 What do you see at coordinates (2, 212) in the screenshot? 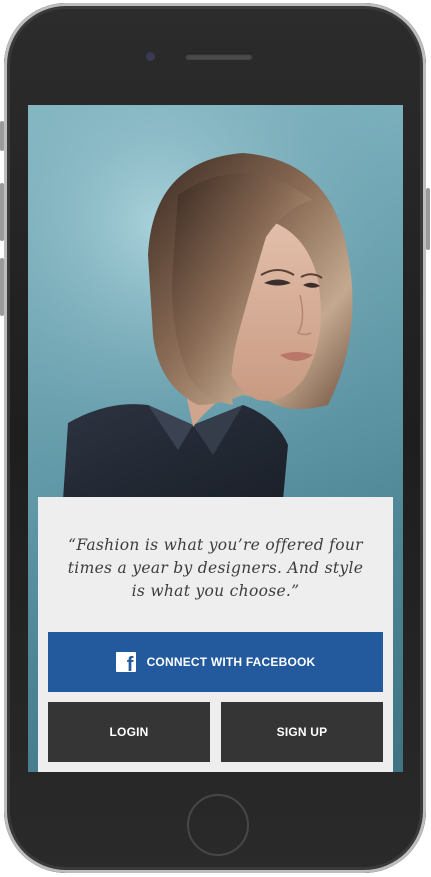
I see `volume-up-button` at bounding box center [2, 212].